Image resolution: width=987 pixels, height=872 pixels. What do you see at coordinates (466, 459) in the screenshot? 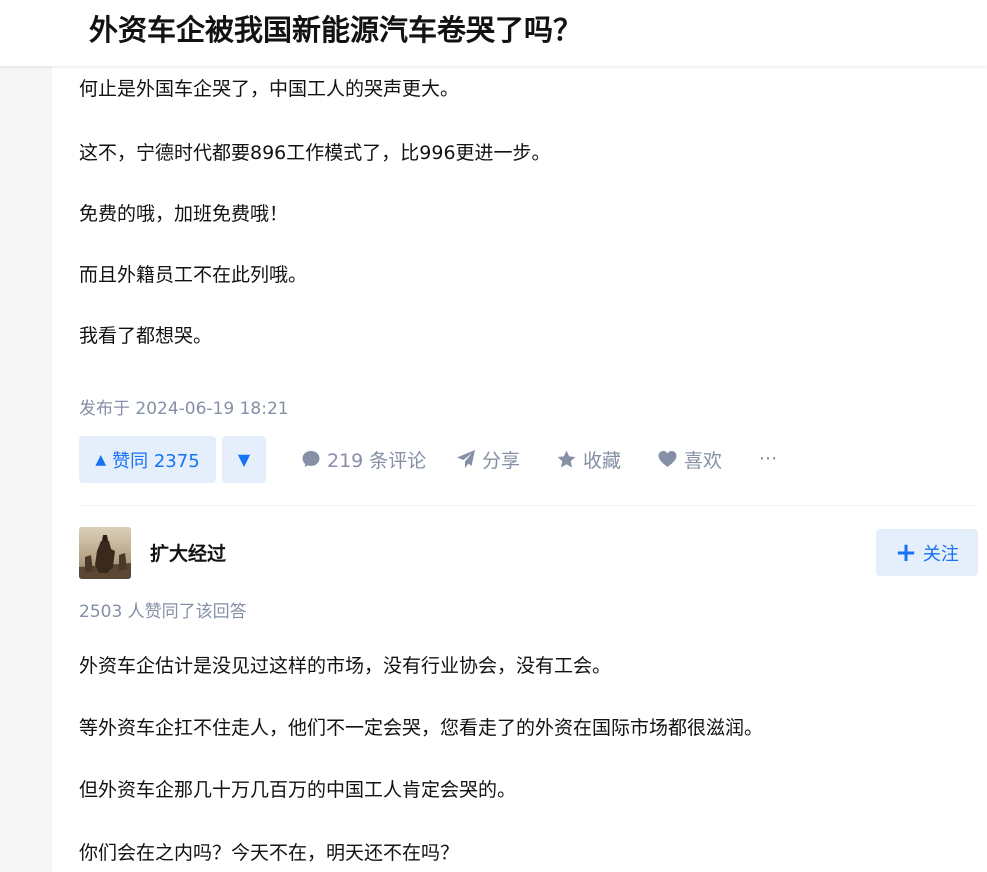
I see `paper-plane-icon` at bounding box center [466, 459].